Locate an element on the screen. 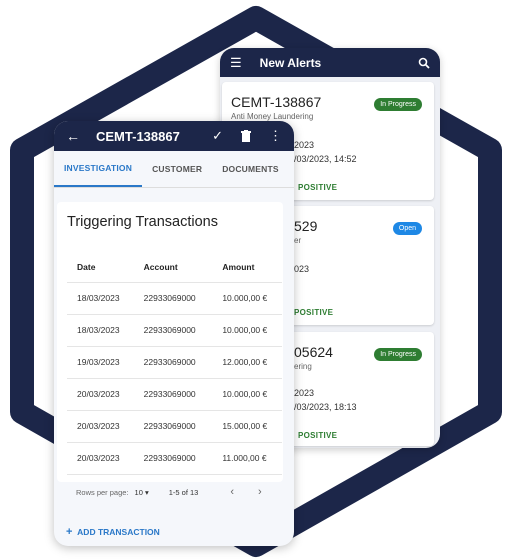 The image size is (513, 559). table-cell: 15.000,00 € is located at coordinates (247, 426).